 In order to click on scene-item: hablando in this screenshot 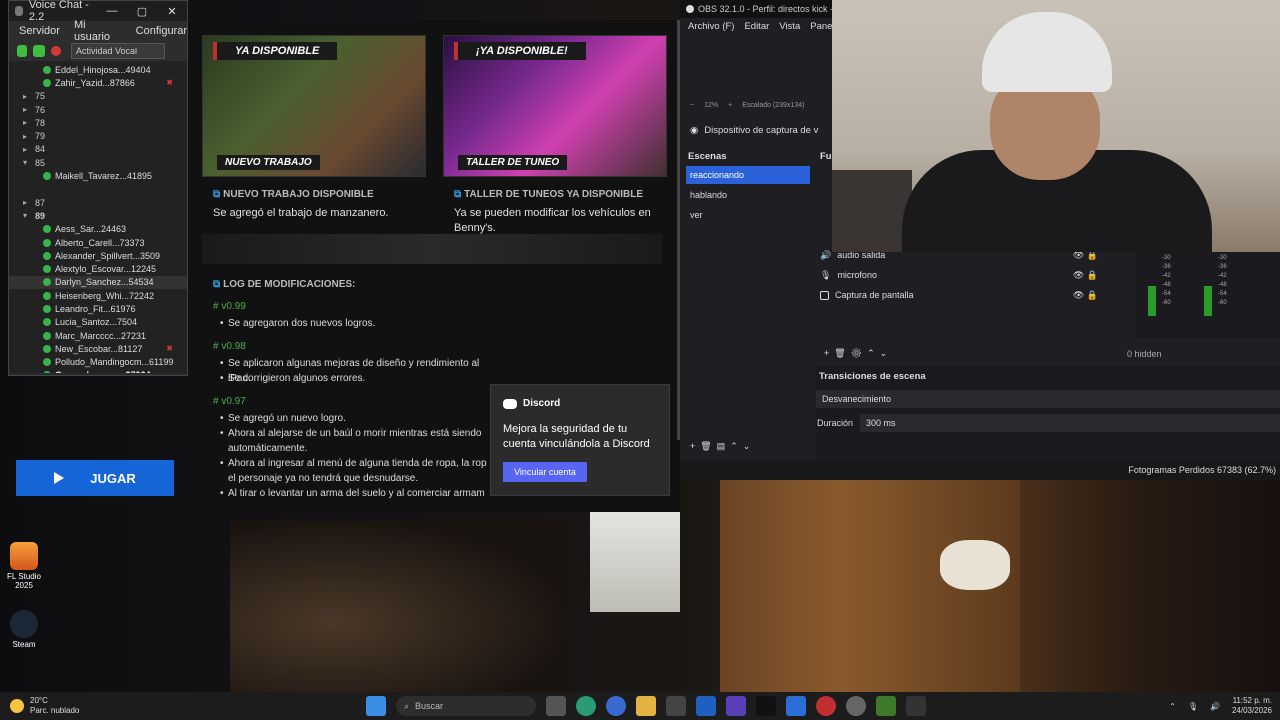, I will do `click(748, 195)`.